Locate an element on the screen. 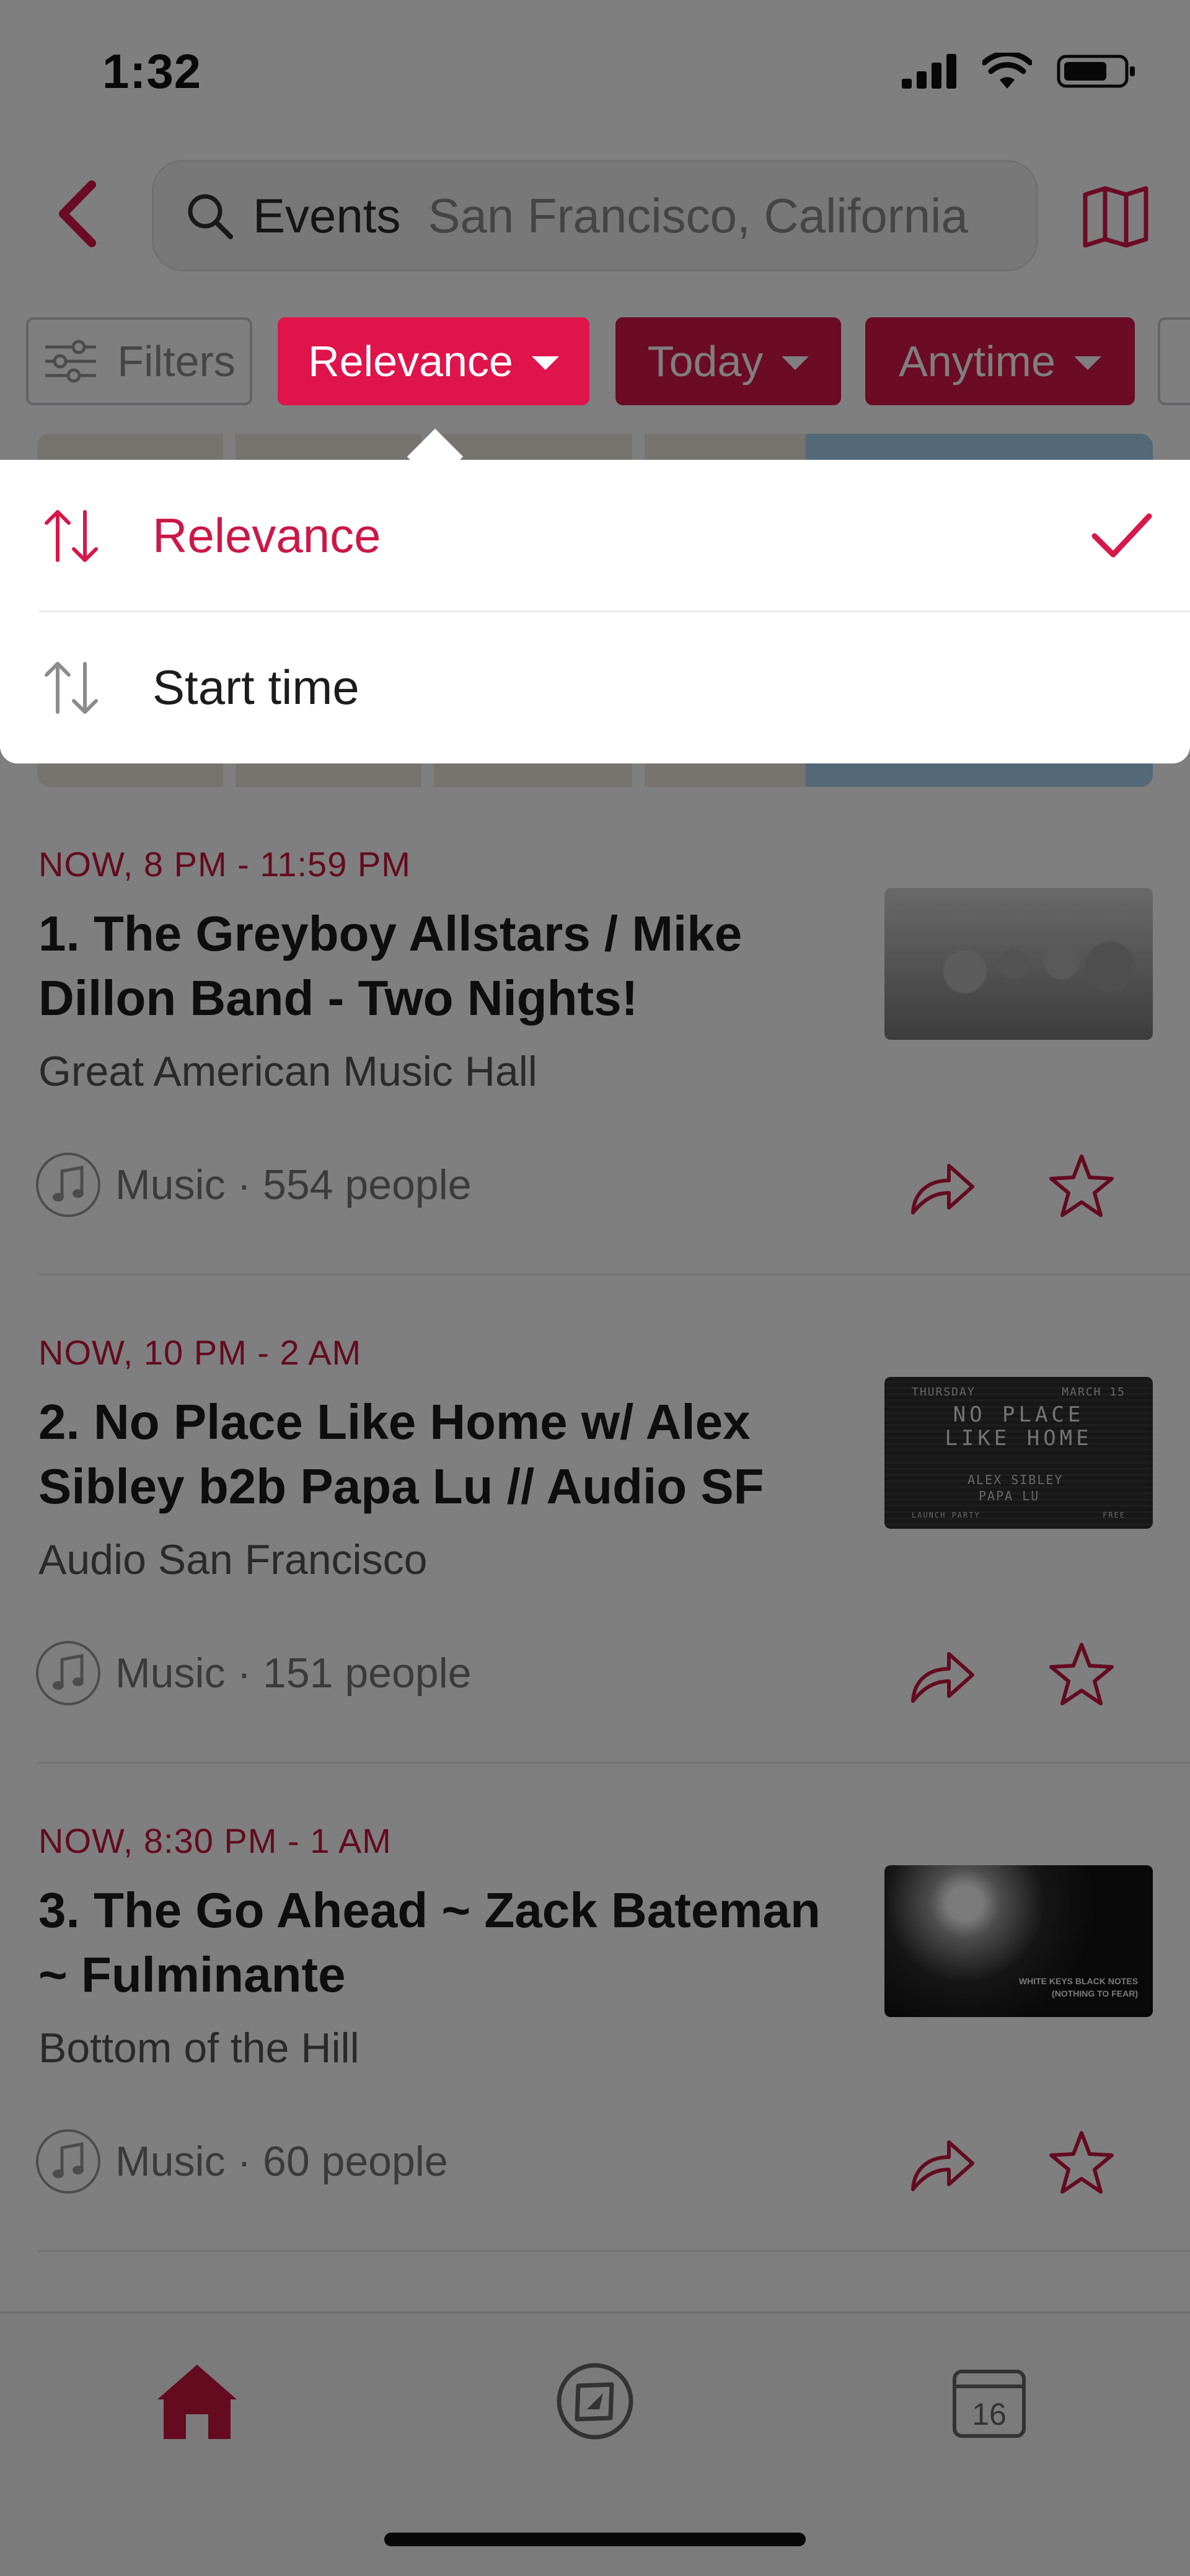  sort-chip-label: Relevance is located at coordinates (410, 361).